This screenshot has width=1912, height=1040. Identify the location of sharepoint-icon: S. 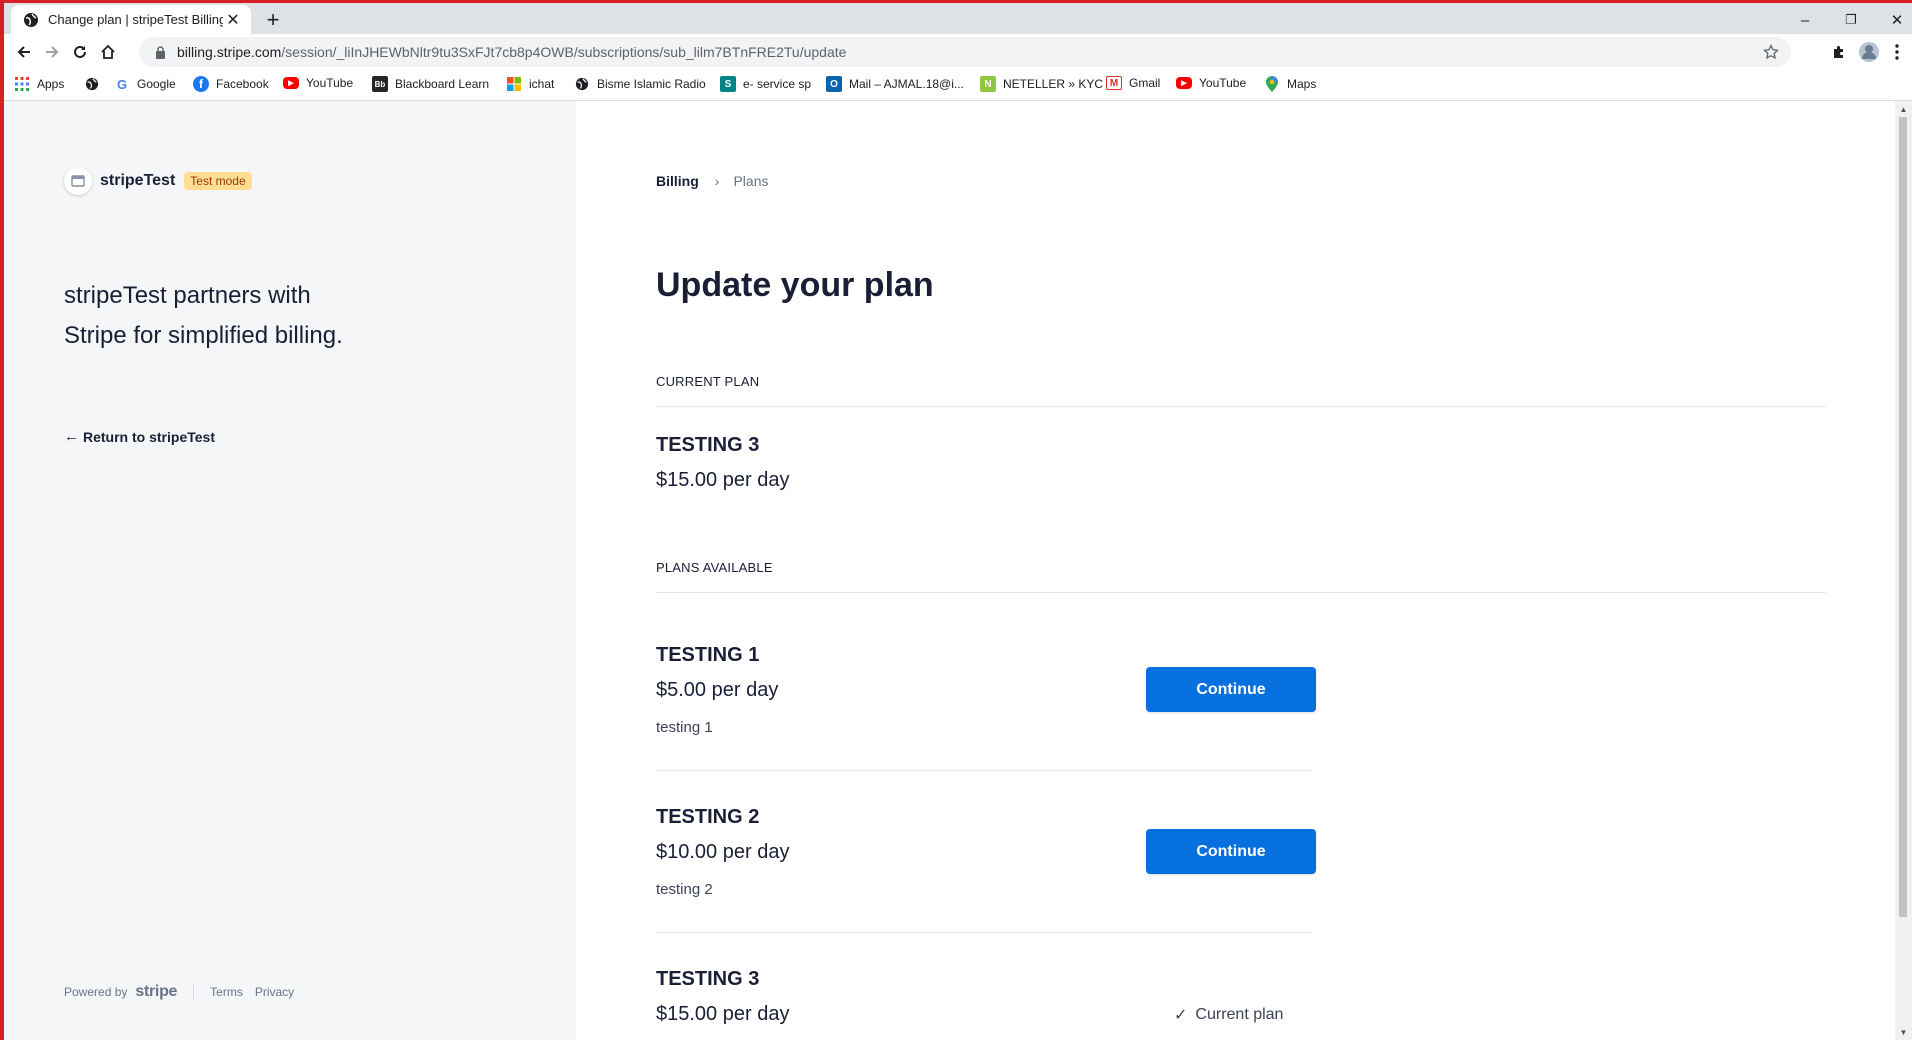
(728, 84).